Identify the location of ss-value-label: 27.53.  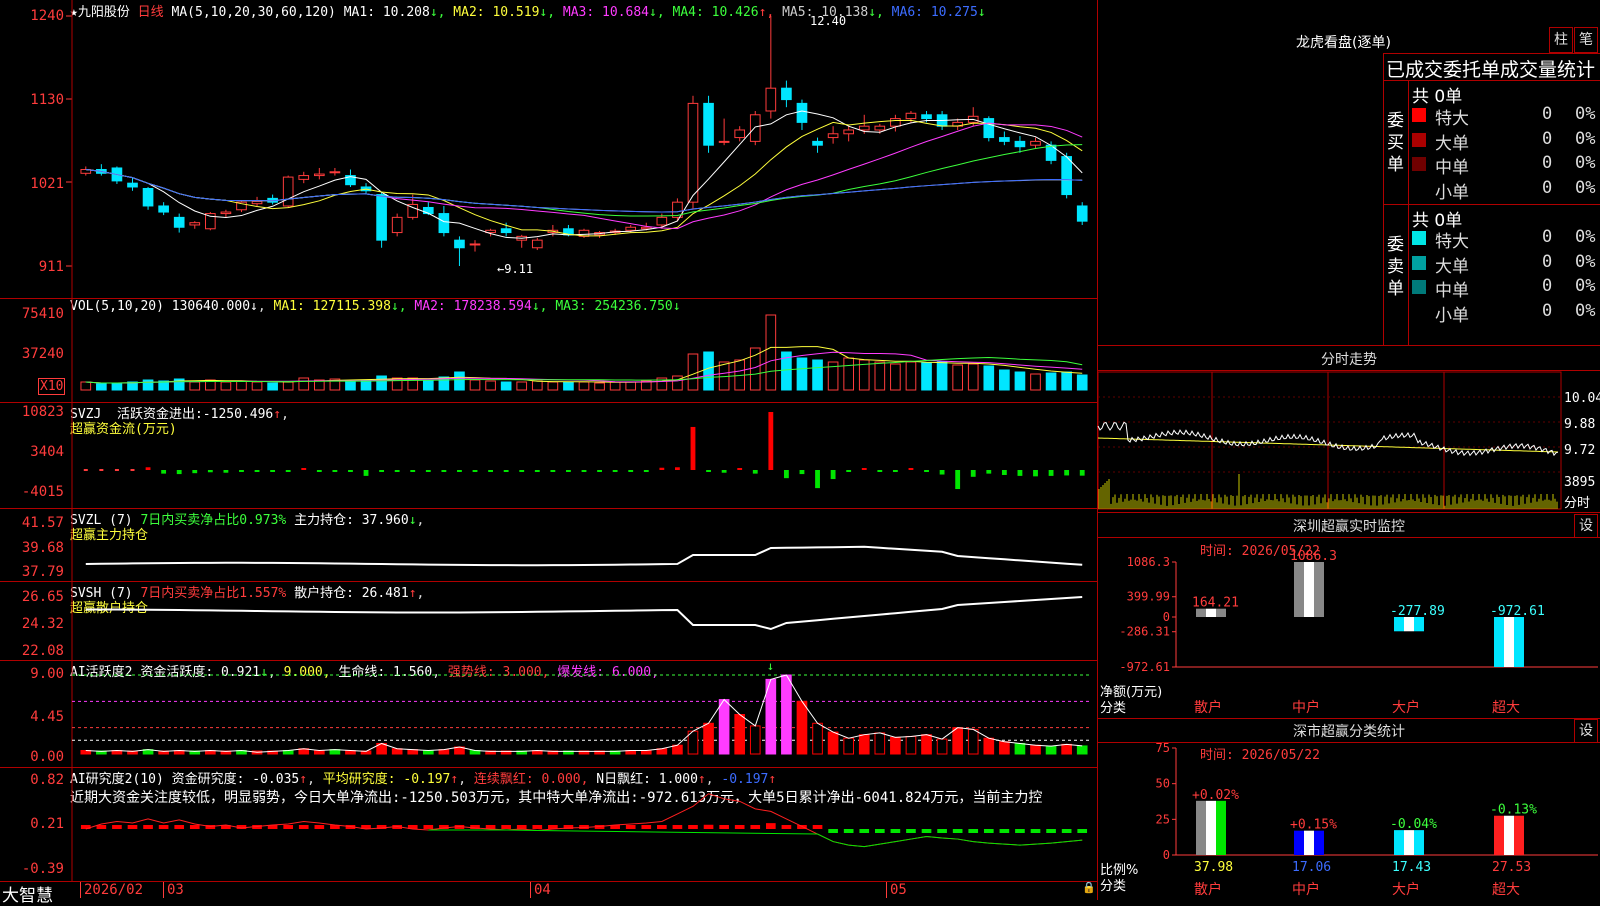
(1511, 867).